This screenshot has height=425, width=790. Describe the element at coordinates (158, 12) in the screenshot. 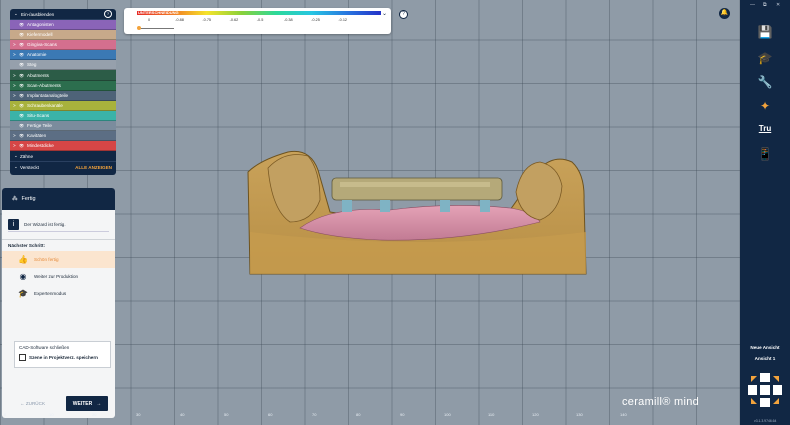

I see `scale-label: UNTERSCHNEIDUNG` at that location.